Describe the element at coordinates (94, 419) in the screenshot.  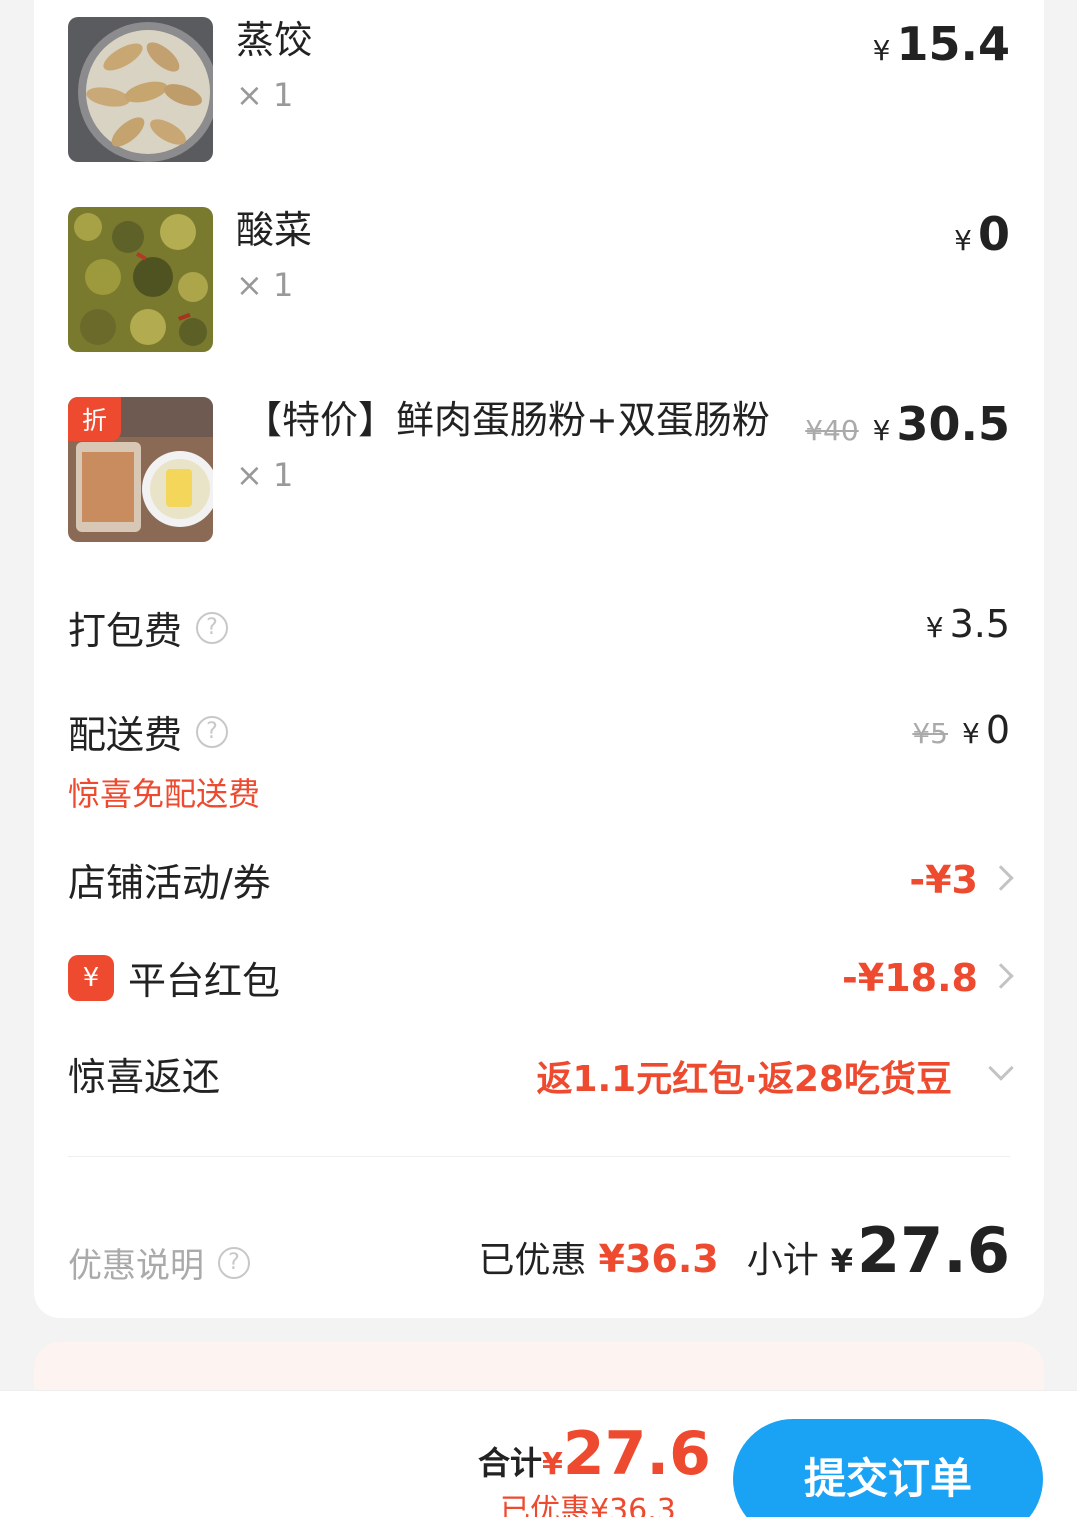
I see `discount-tag: 折` at that location.